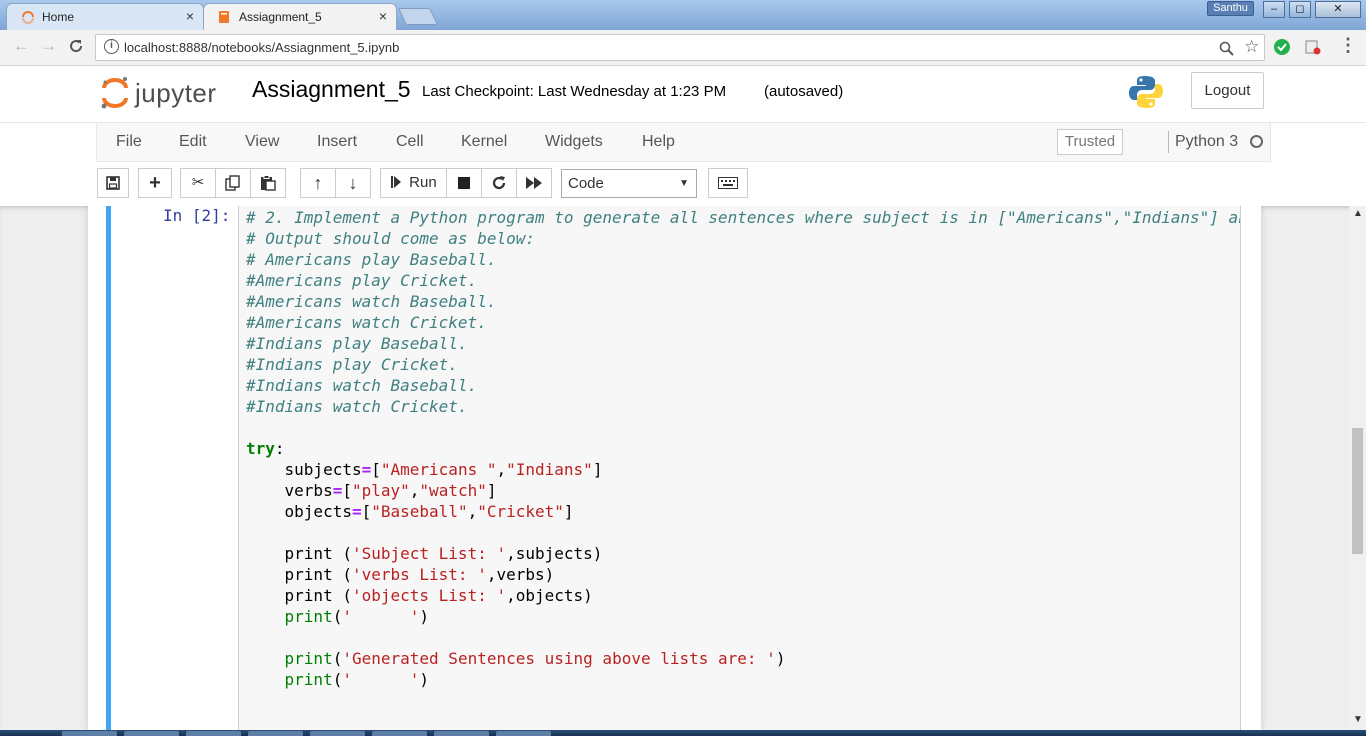 The height and width of the screenshot is (736, 1366). I want to click on reload-icon, so click(76, 47).